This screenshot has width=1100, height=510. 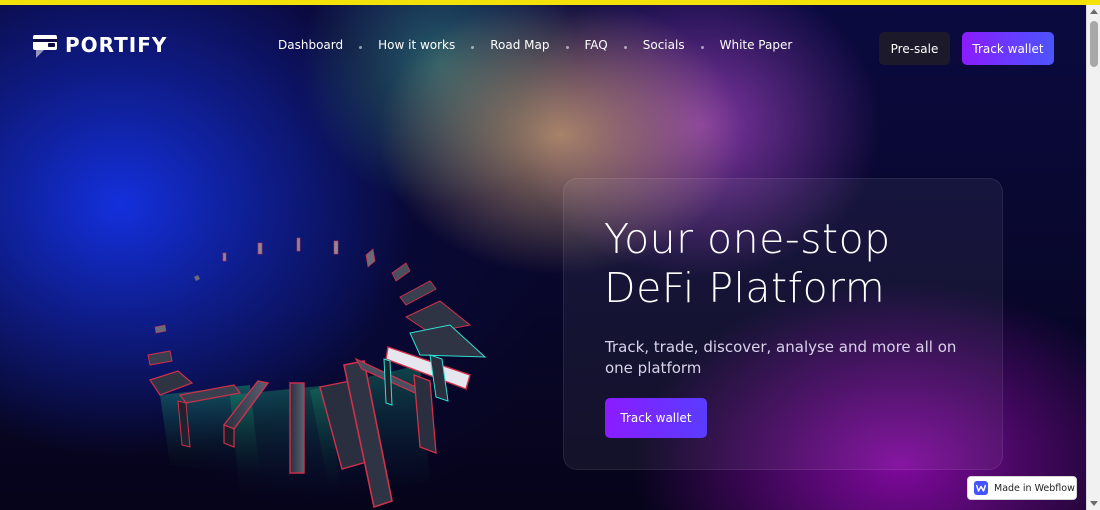 I want to click on nav-link-faq: FAQ, so click(x=596, y=45).